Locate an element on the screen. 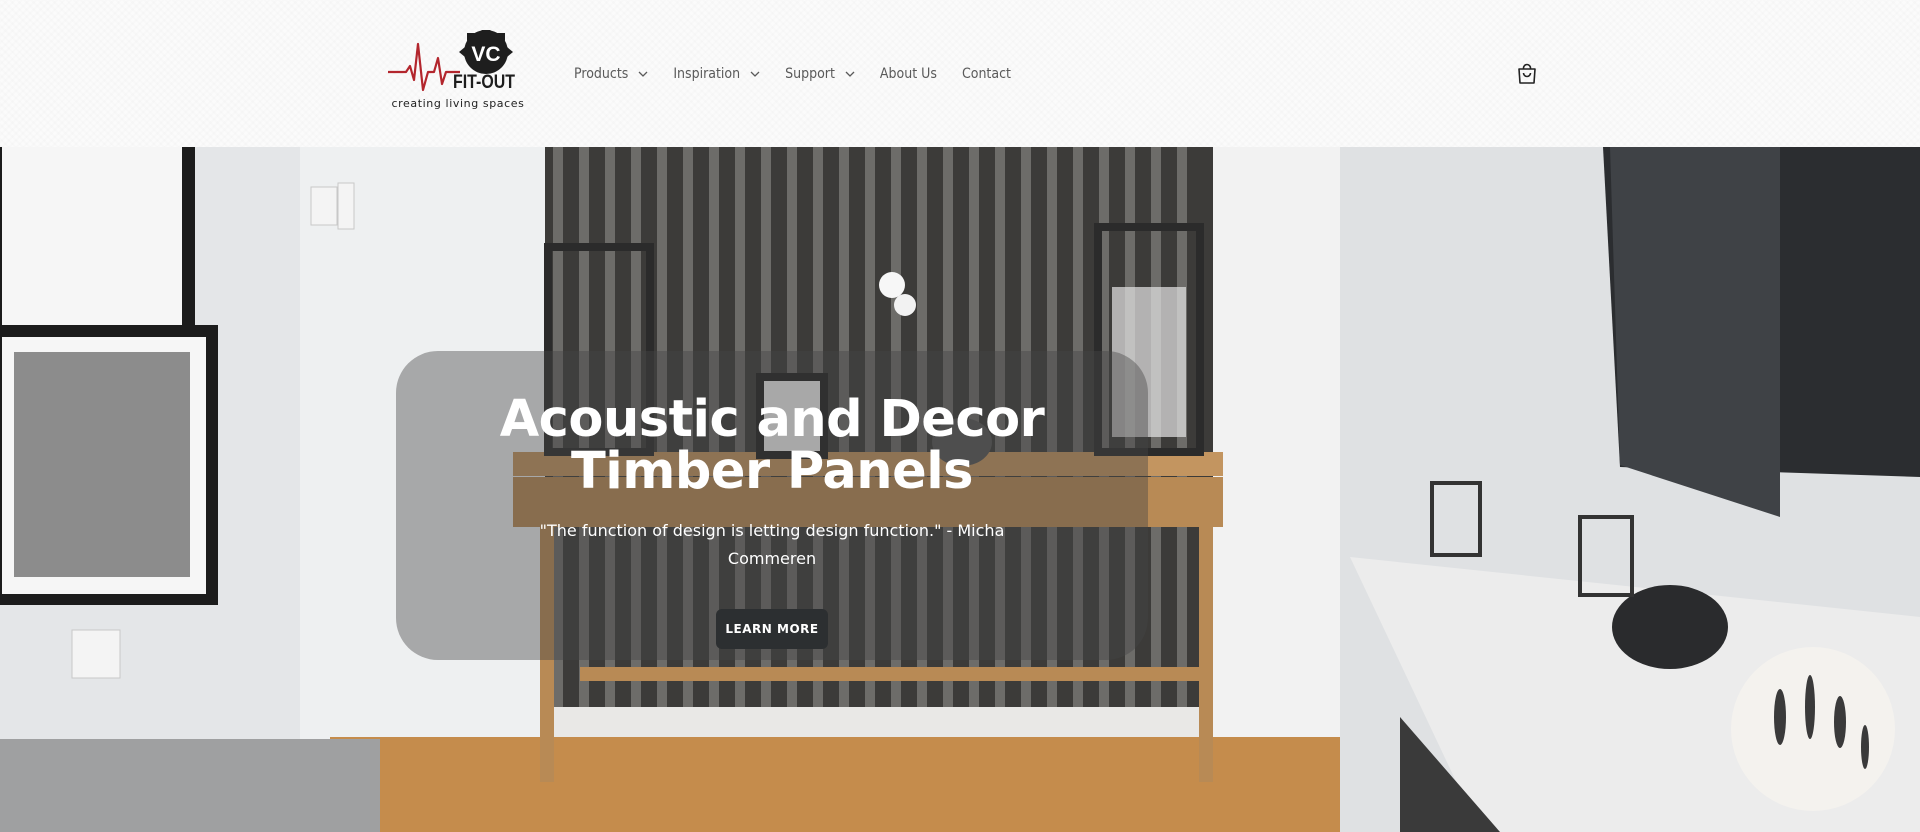  logo-fitout-text: FIT-OUT is located at coordinates (484, 82).